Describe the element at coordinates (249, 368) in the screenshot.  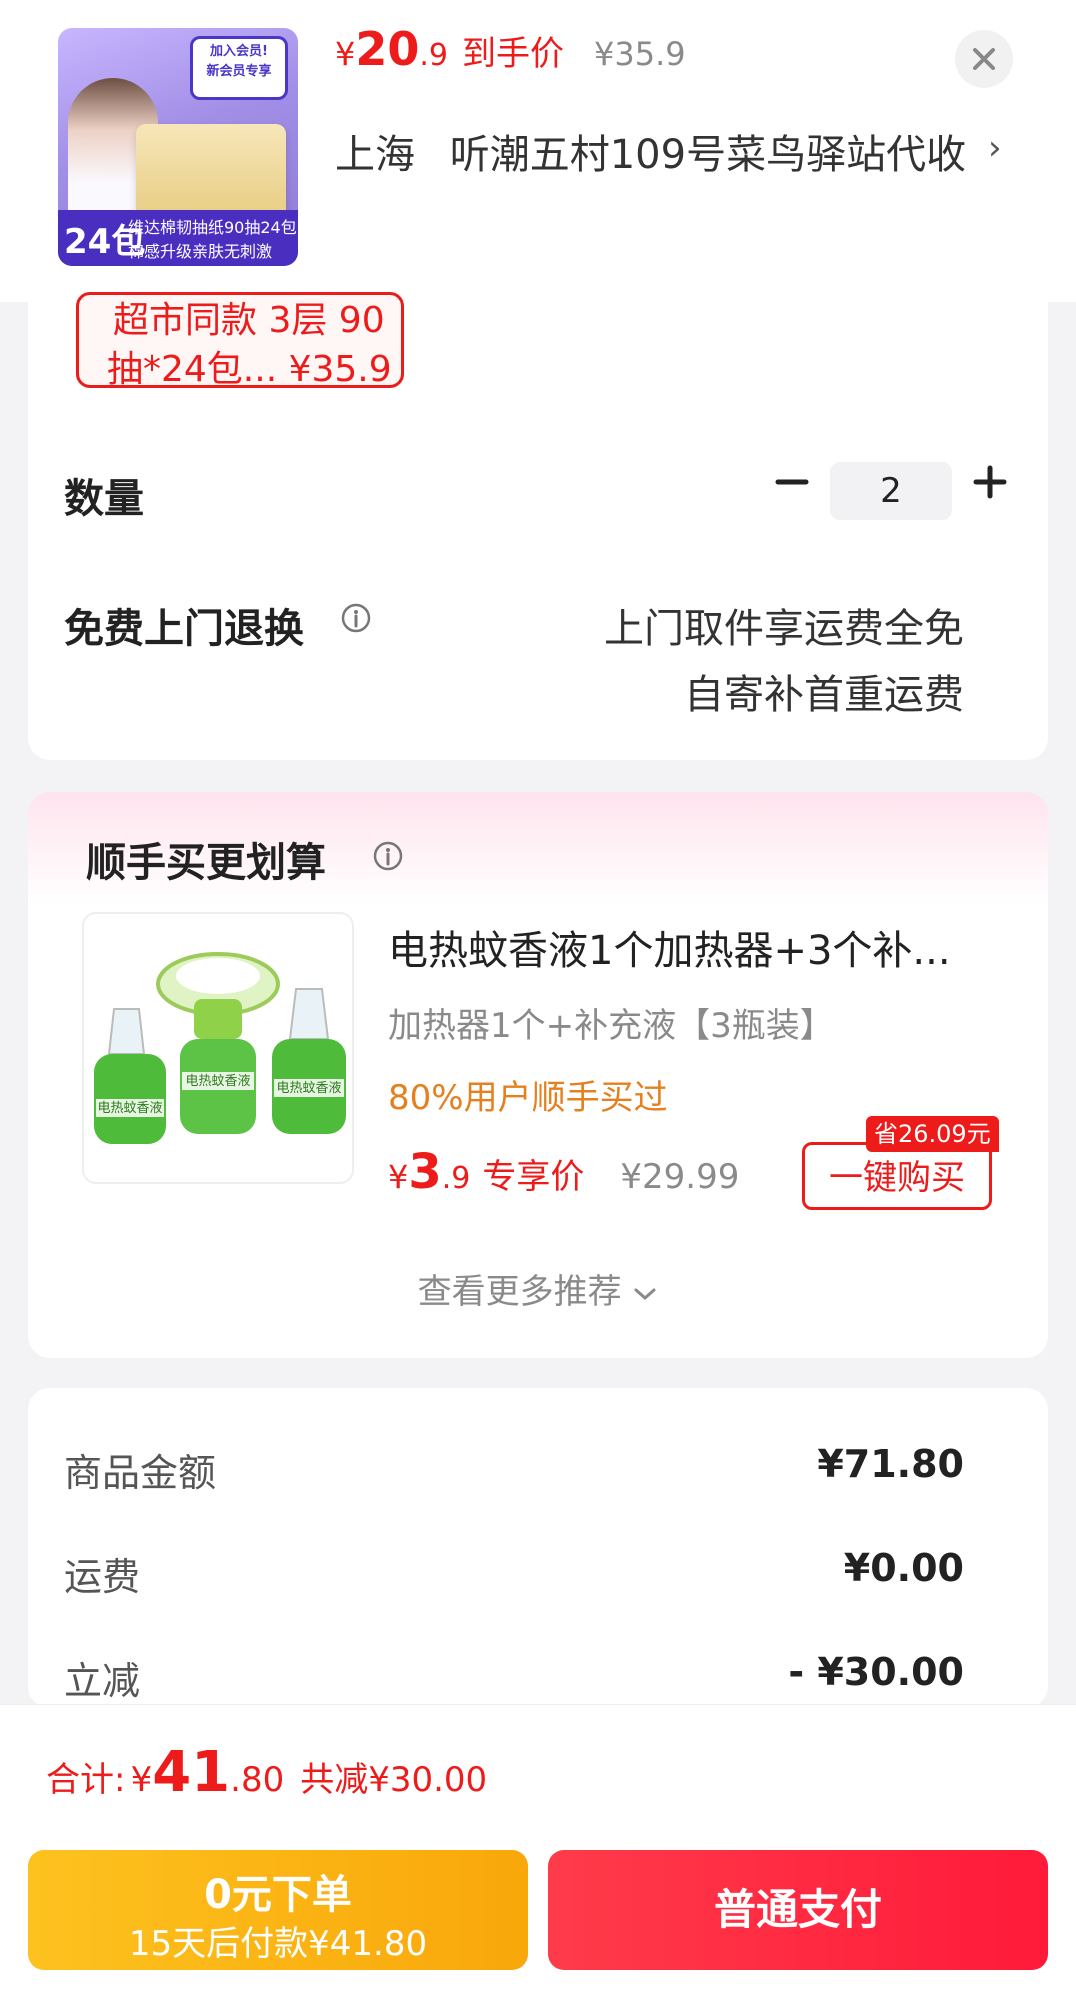
I see `spec-chip-line2: 抽*24包... ¥35.9` at that location.